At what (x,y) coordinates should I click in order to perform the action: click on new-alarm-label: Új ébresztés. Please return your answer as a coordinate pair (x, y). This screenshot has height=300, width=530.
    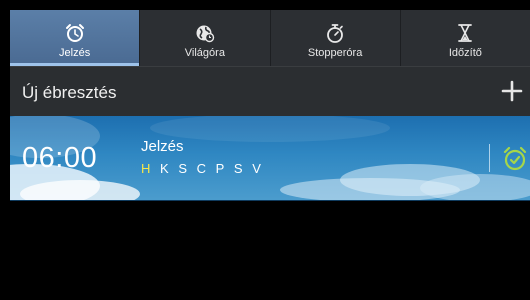
    Looking at the image, I should click on (69, 92).